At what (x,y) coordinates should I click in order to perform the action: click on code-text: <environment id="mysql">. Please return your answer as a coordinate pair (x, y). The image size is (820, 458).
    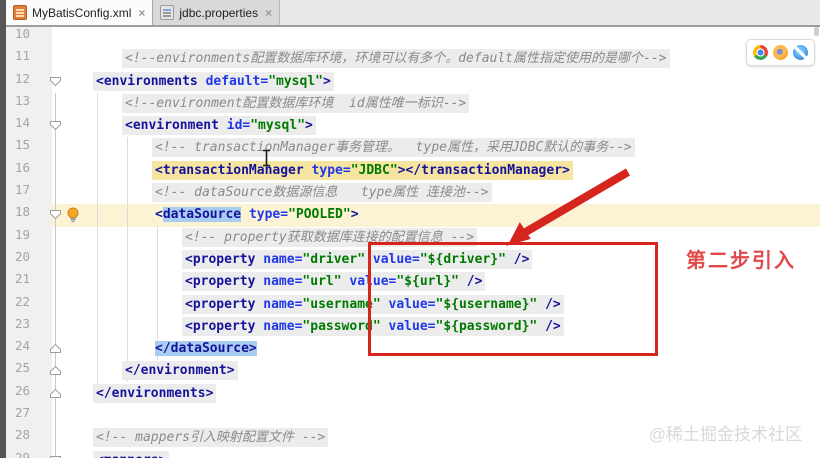
    Looking at the image, I should click on (436, 126).